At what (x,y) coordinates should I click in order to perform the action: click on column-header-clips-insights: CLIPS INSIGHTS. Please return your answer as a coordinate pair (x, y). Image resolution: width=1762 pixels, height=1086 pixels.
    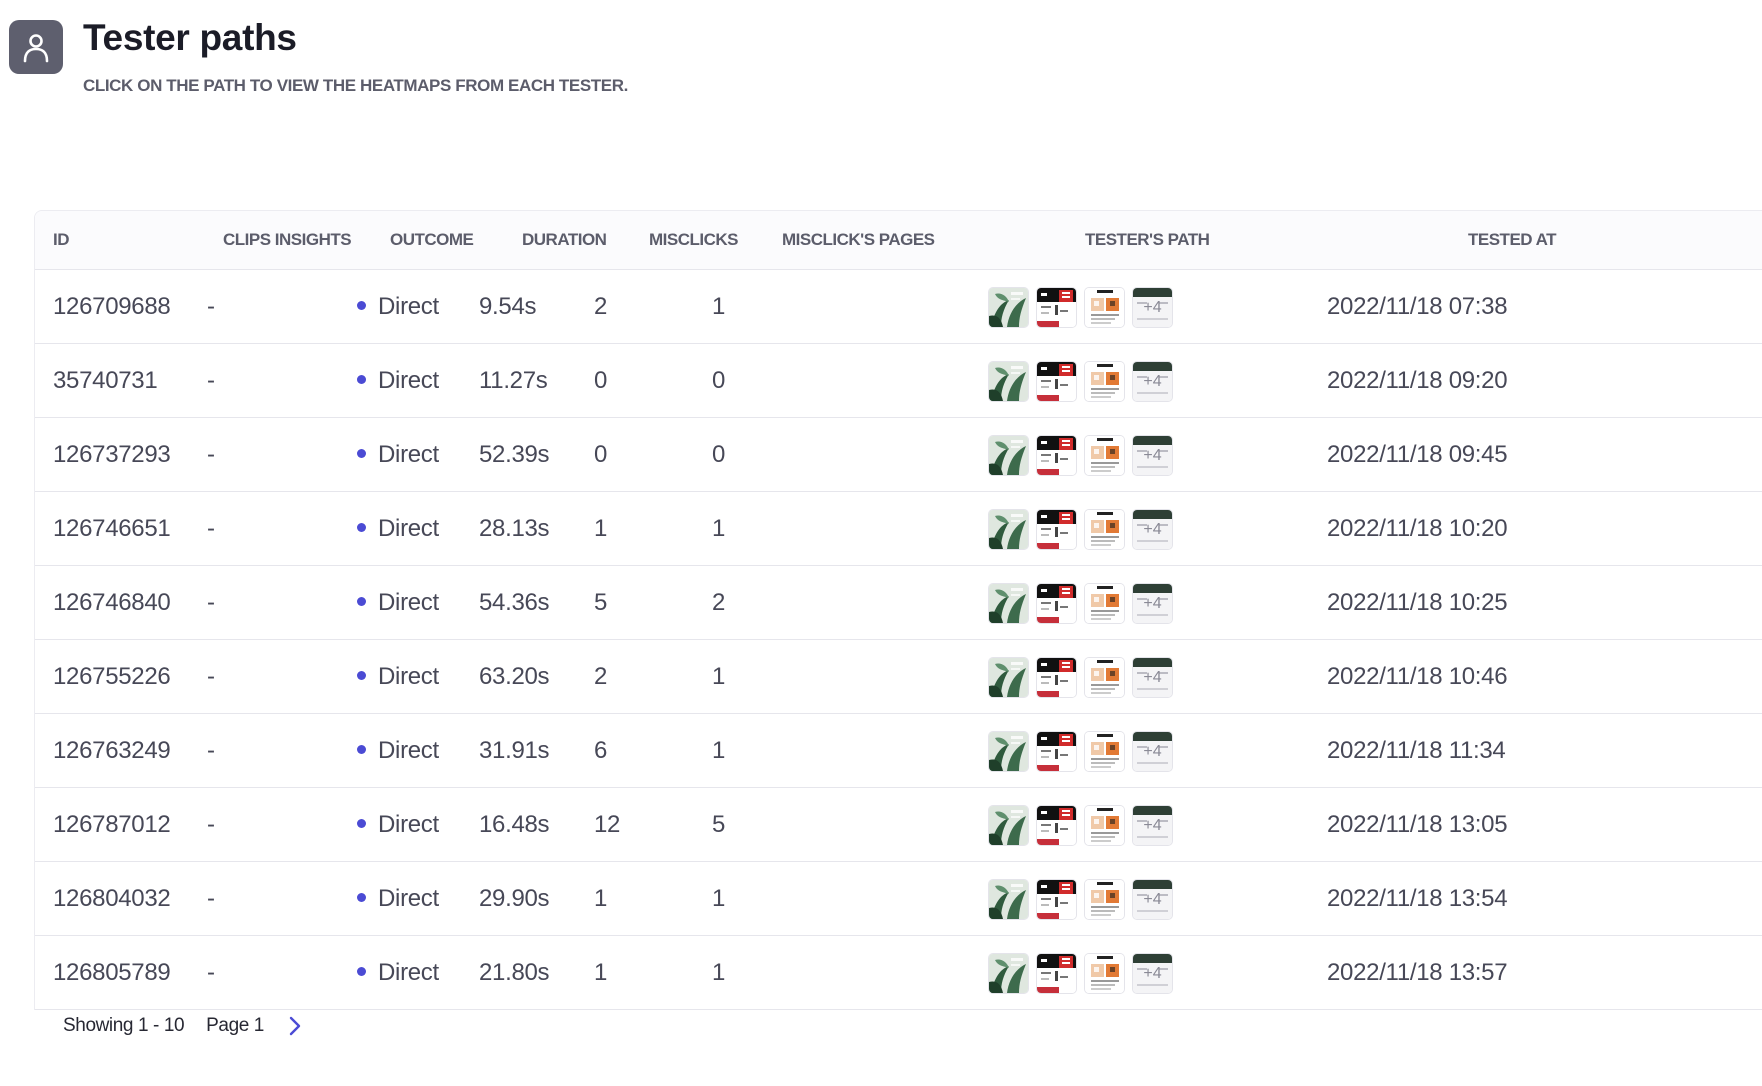
    Looking at the image, I should click on (287, 240).